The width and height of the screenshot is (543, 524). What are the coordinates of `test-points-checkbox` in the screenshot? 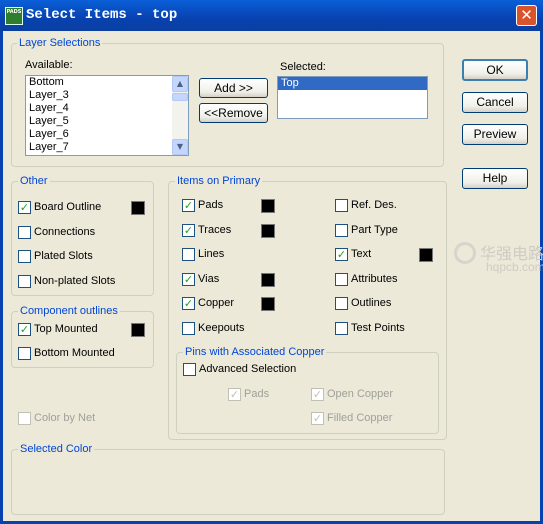 It's located at (341, 328).